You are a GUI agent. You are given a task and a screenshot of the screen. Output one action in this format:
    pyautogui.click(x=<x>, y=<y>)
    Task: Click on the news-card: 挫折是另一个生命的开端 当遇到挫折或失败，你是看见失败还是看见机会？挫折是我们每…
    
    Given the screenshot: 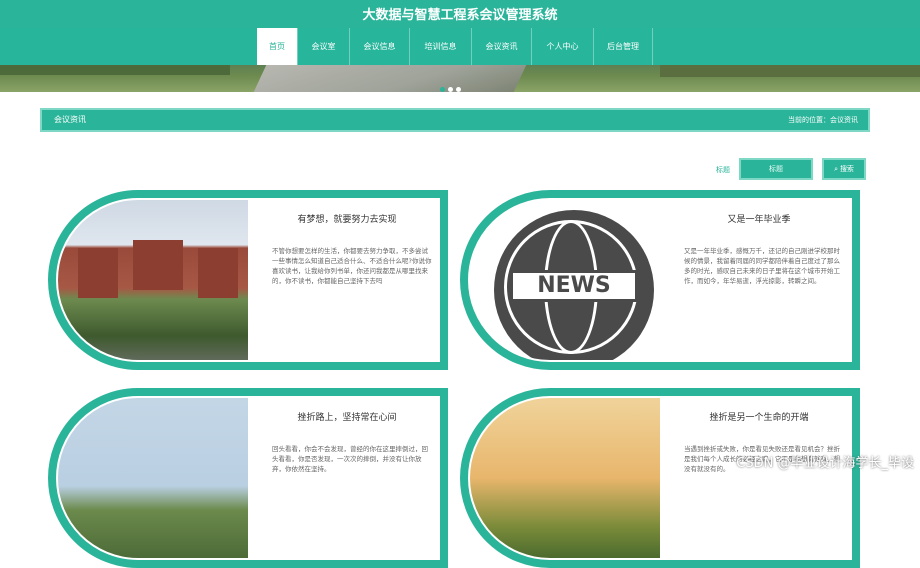 What is the action you would take?
    pyautogui.click(x=660, y=478)
    